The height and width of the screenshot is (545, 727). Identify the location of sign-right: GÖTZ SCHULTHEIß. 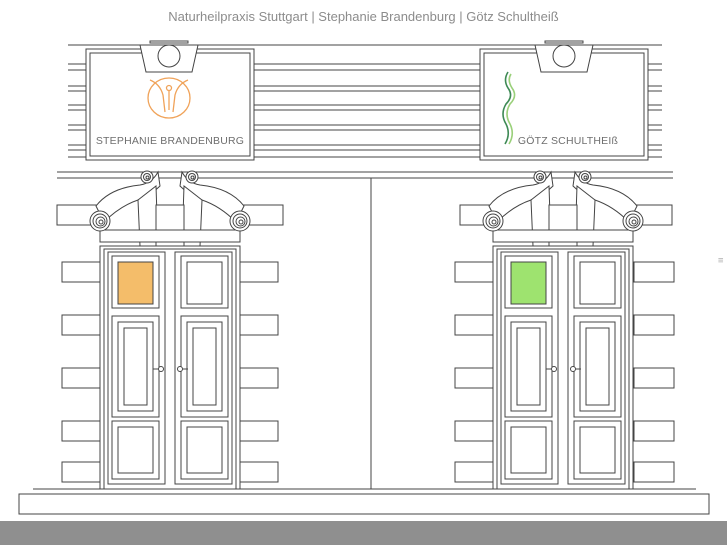
(564, 100).